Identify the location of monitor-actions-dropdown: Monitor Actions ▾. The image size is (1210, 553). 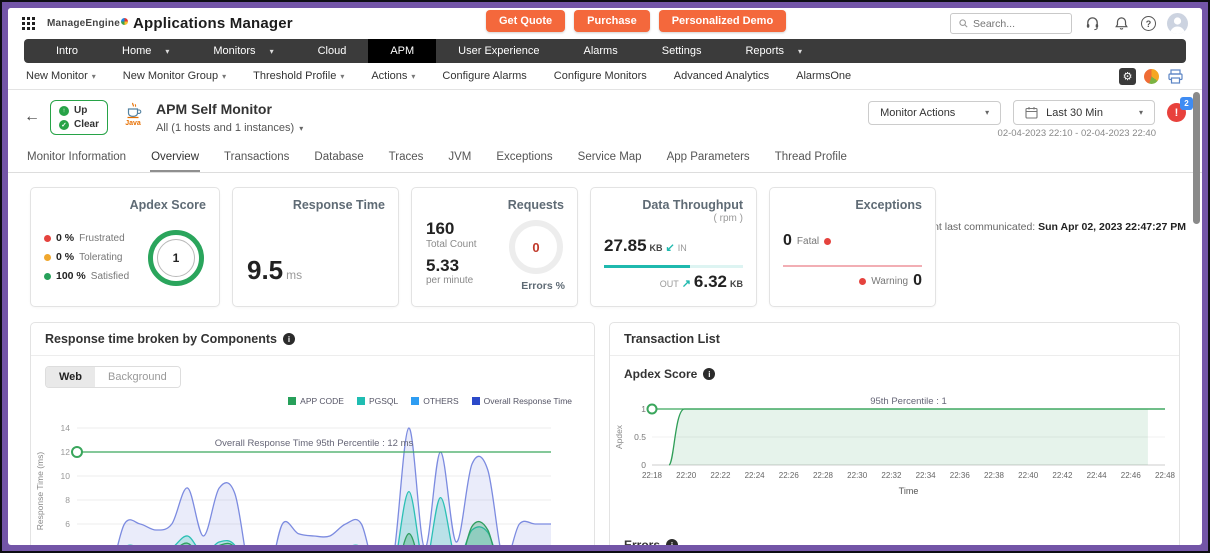
(935, 112).